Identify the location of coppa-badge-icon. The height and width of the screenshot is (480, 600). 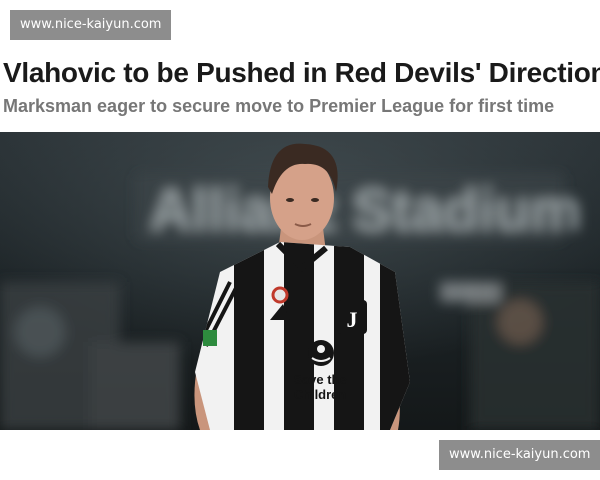
(210, 338).